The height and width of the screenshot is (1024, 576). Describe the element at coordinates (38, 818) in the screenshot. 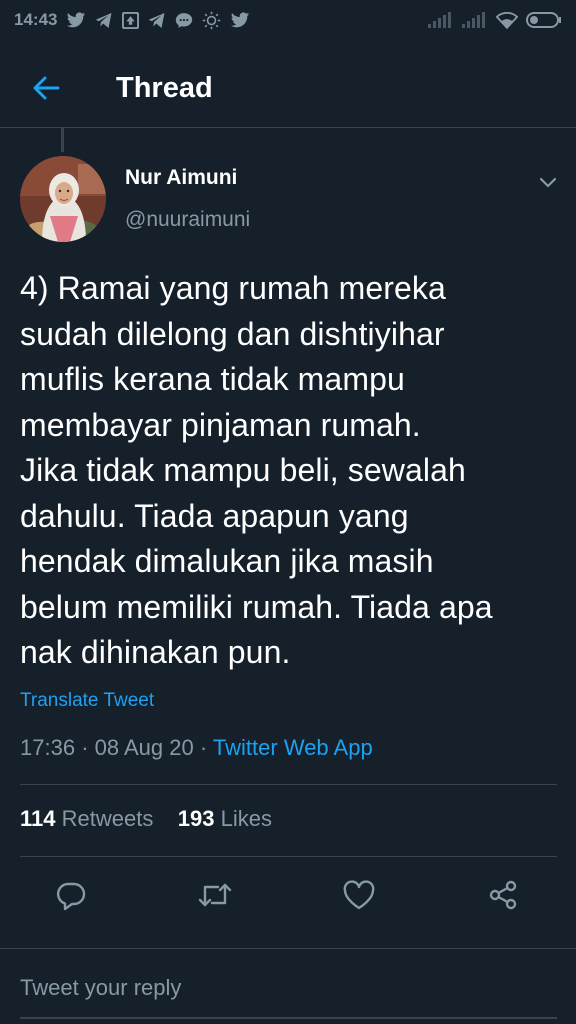

I see `retweets-count: 114` at that location.